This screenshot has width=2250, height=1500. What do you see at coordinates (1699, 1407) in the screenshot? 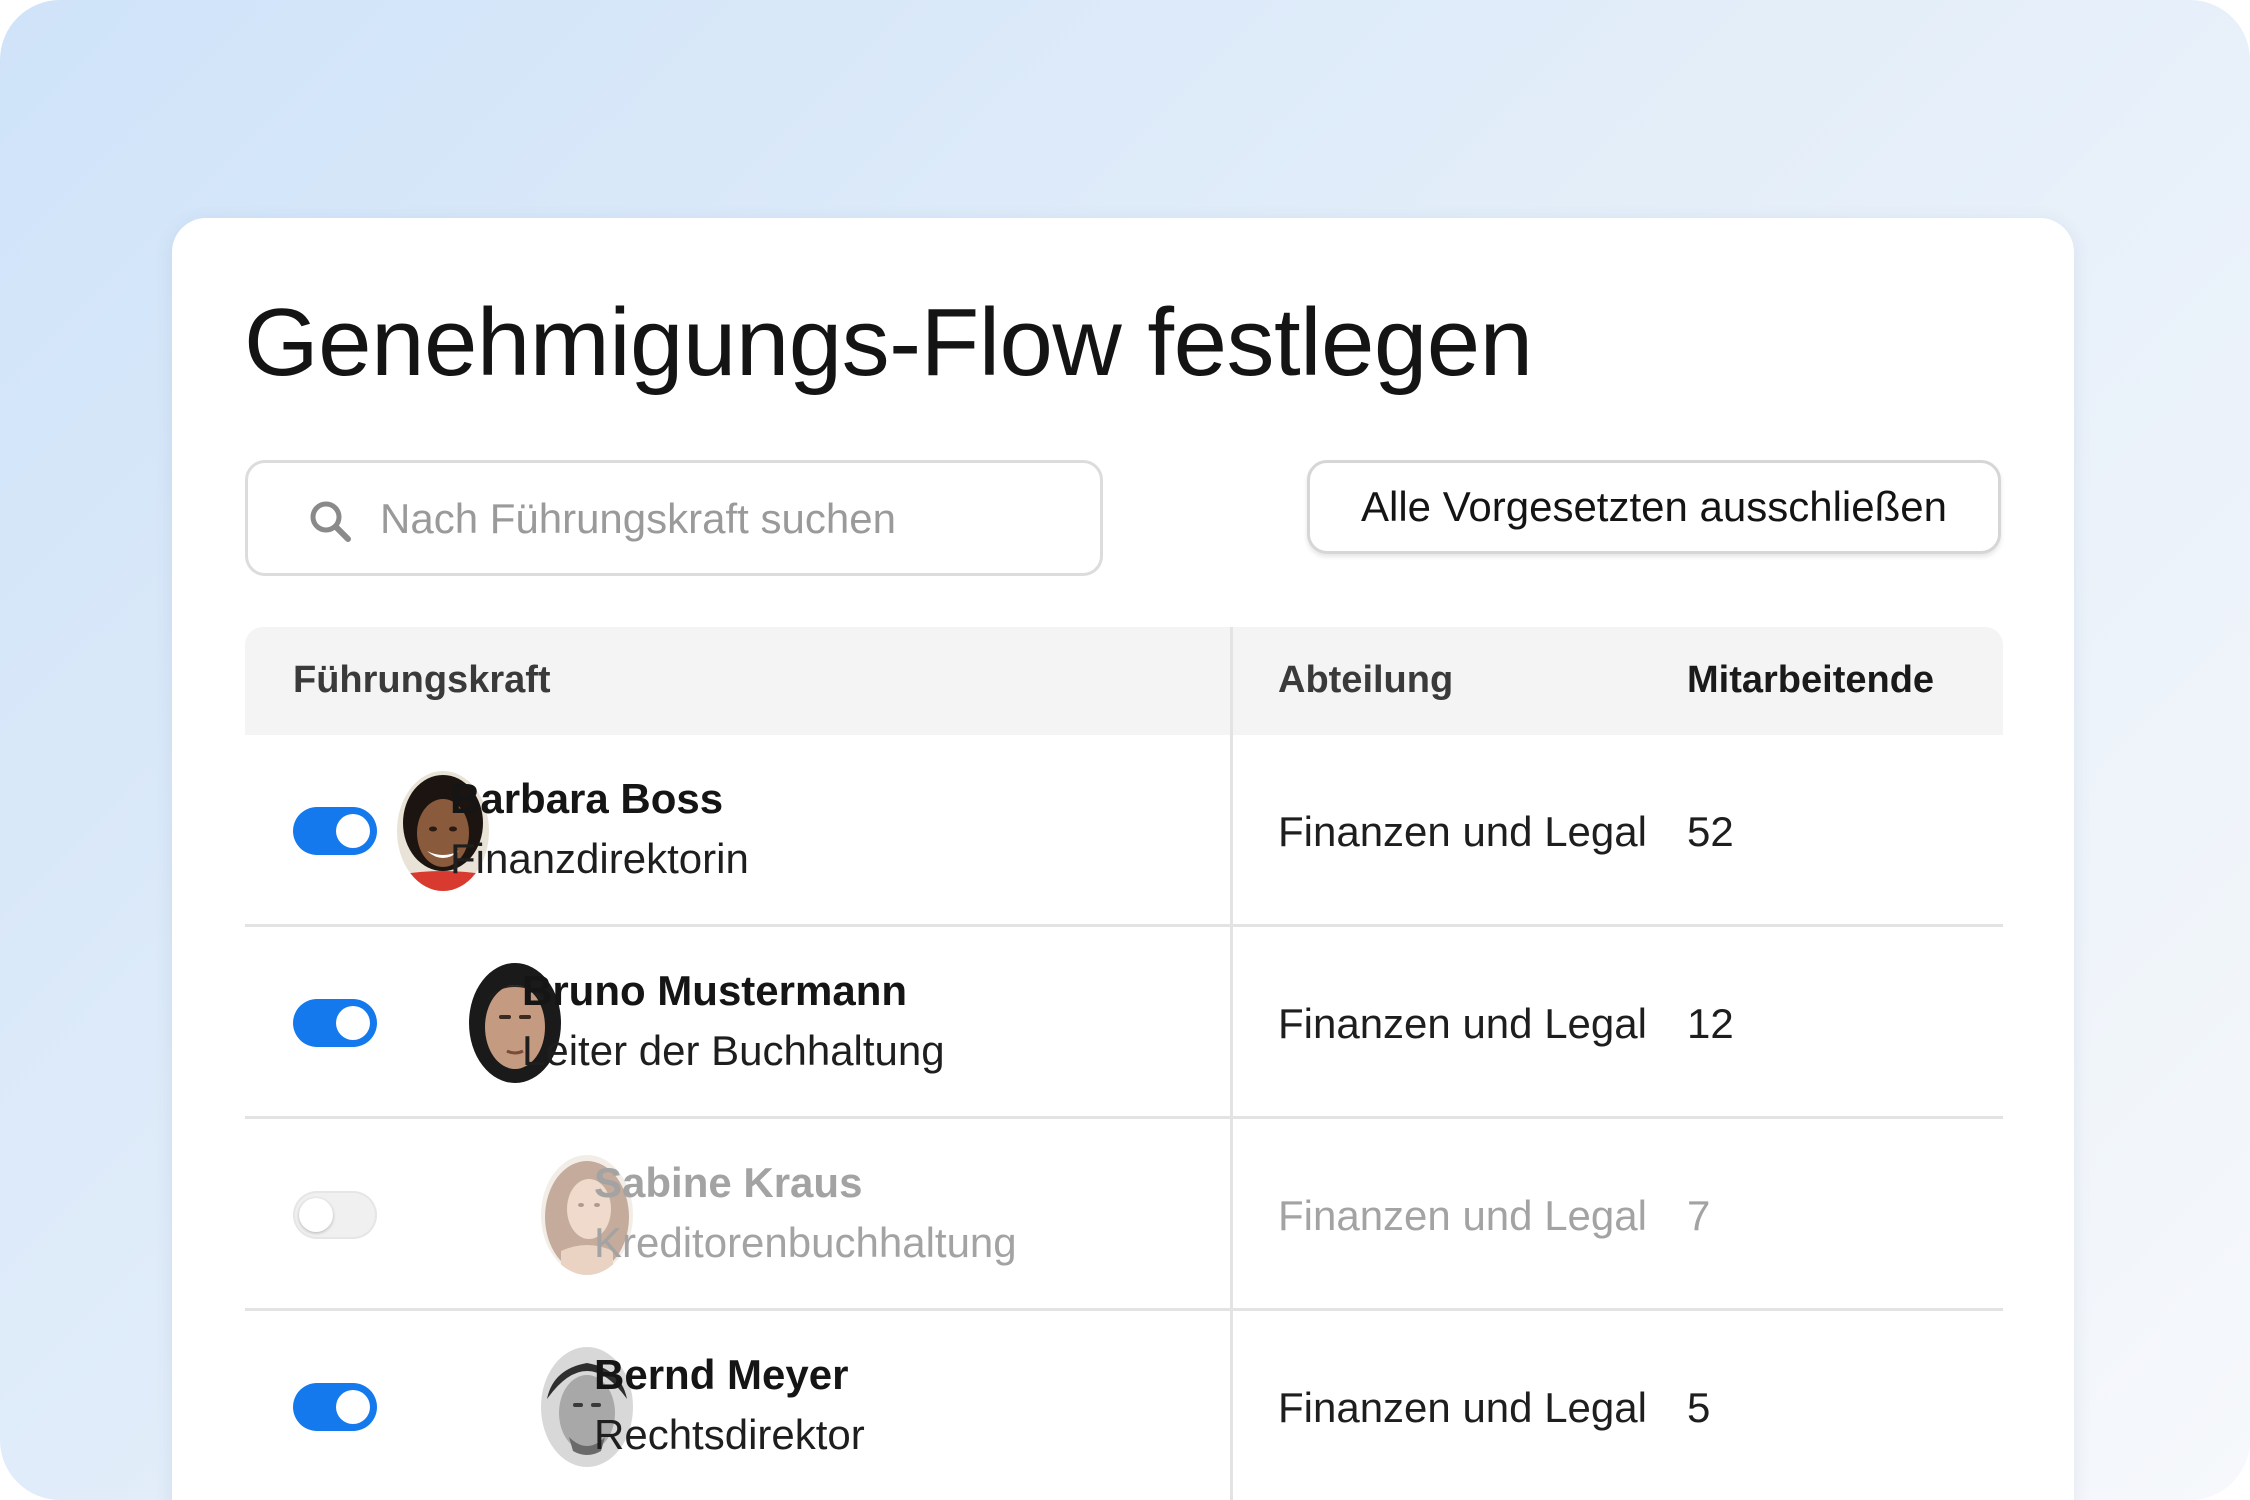
I see `employee-count-cell: 5` at bounding box center [1699, 1407].